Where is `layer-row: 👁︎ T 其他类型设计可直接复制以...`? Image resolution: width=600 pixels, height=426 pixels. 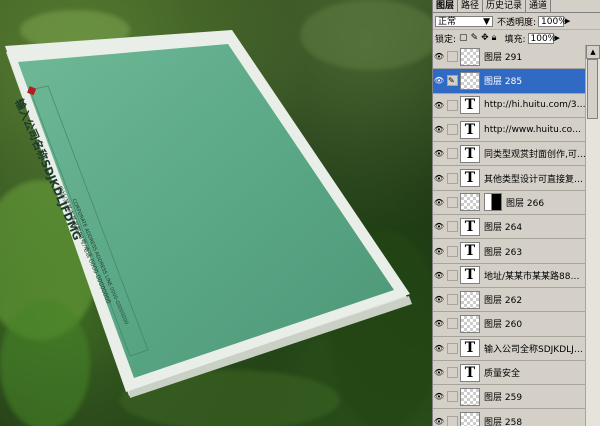
layer-row: 👁︎ T 其他类型设计可直接复制以... is located at coordinates (510, 178).